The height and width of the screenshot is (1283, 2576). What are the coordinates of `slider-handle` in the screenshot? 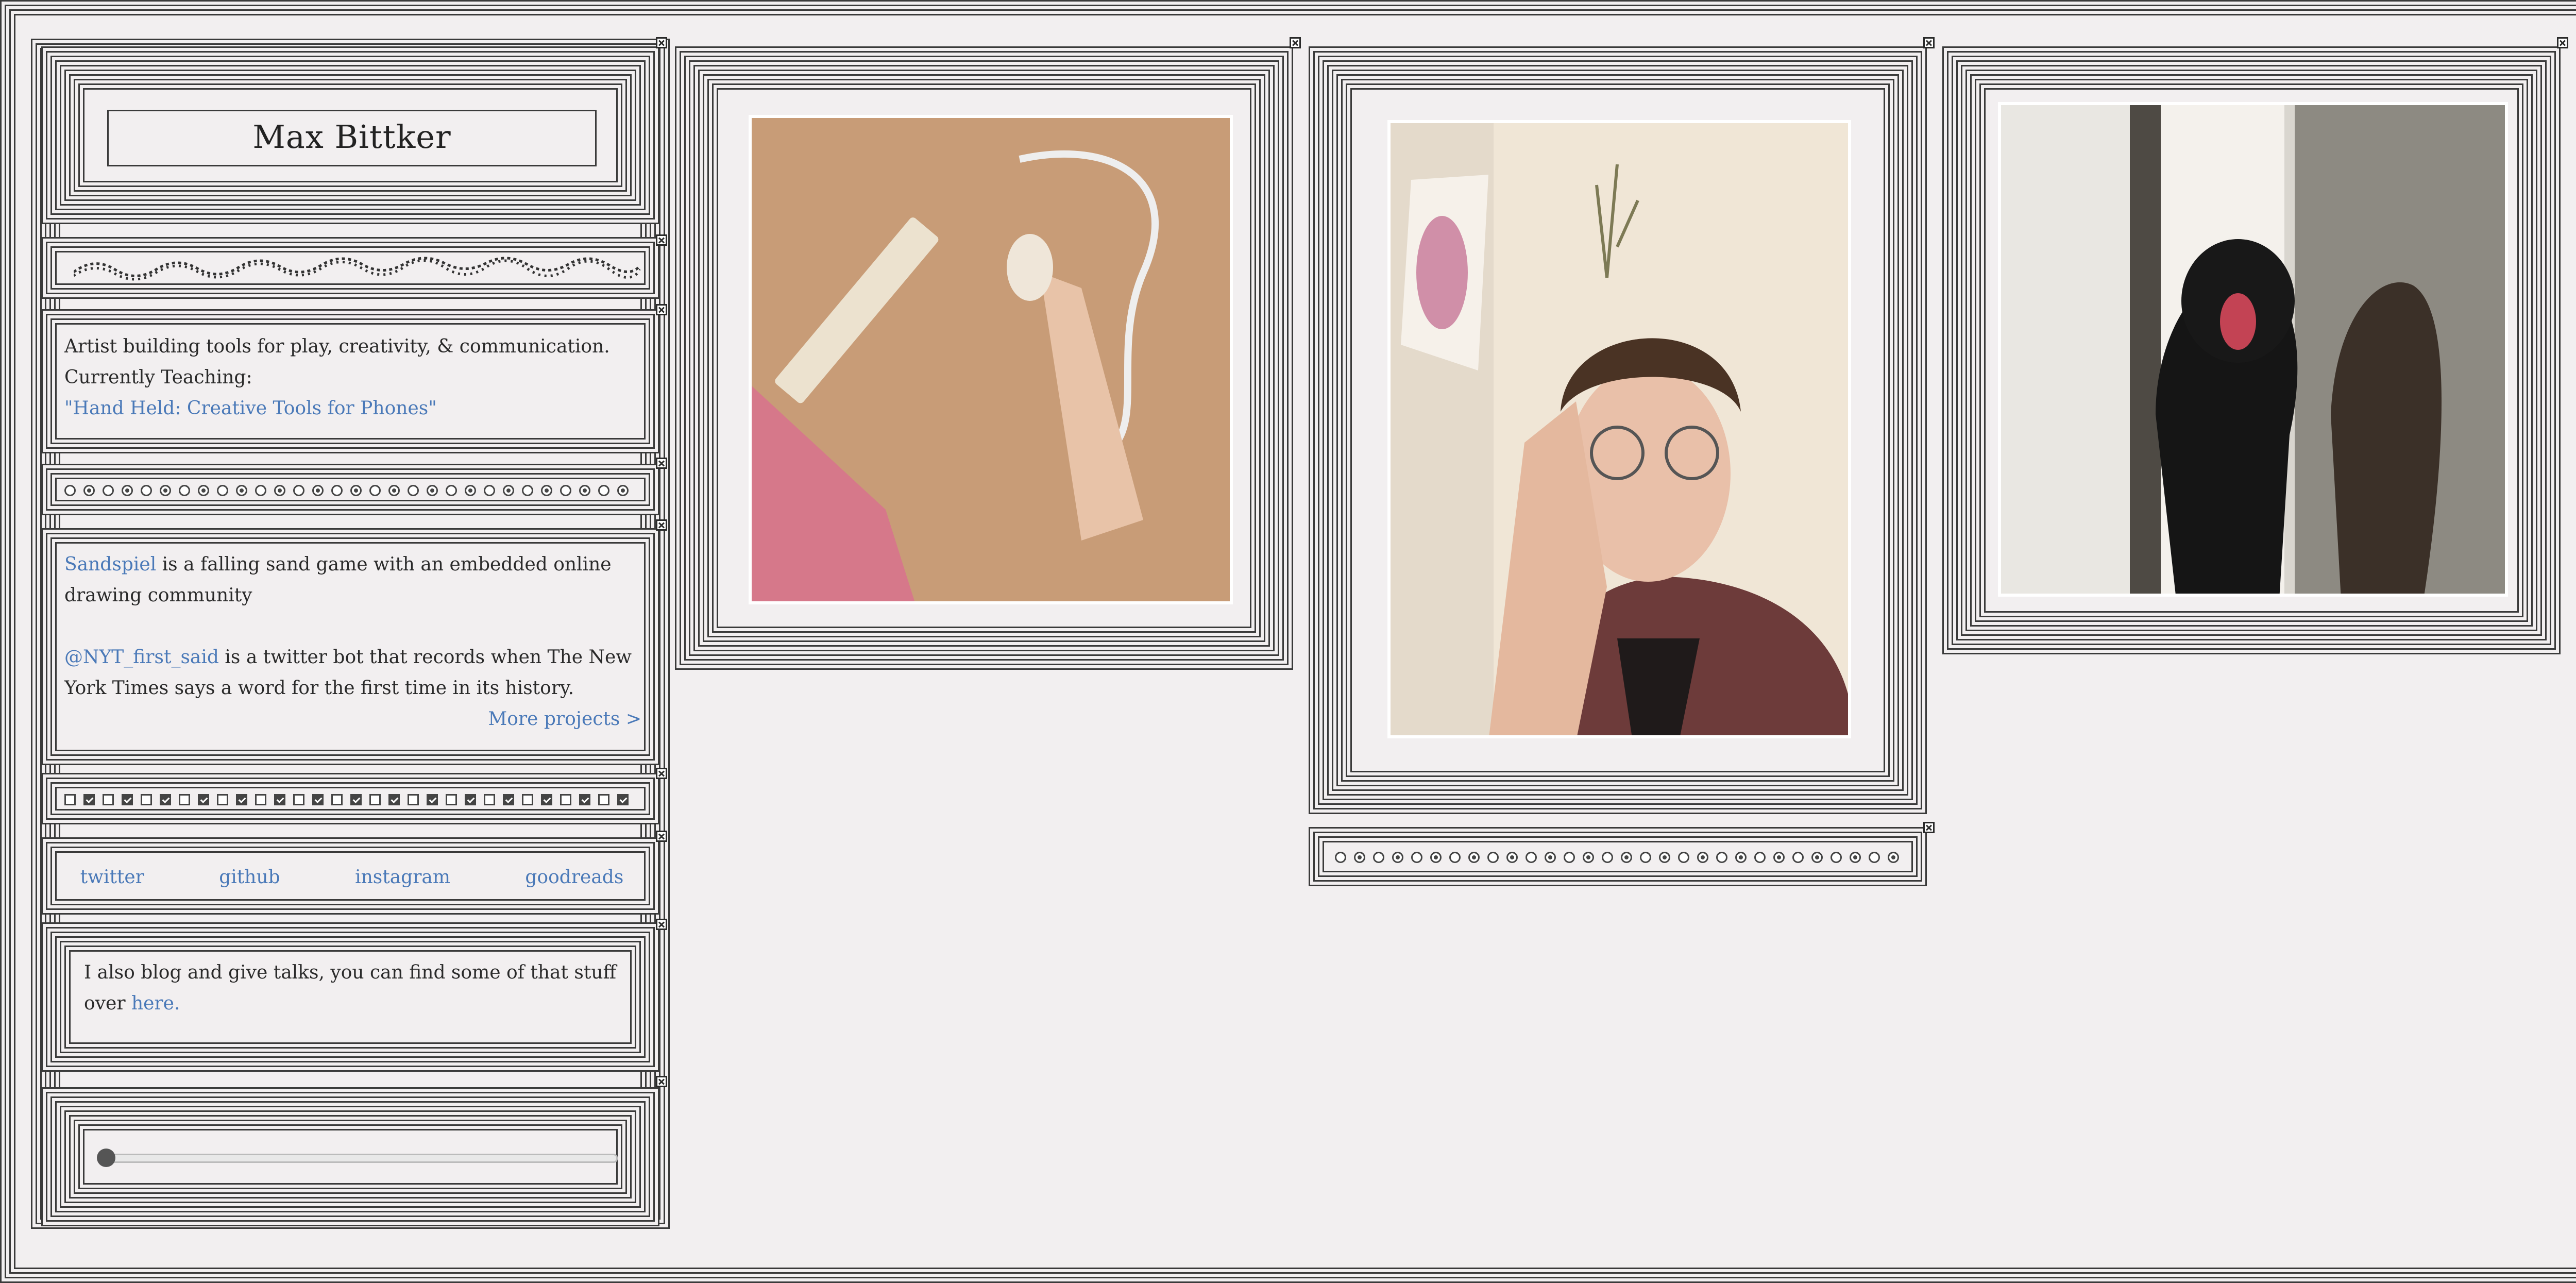 It's located at (106, 1158).